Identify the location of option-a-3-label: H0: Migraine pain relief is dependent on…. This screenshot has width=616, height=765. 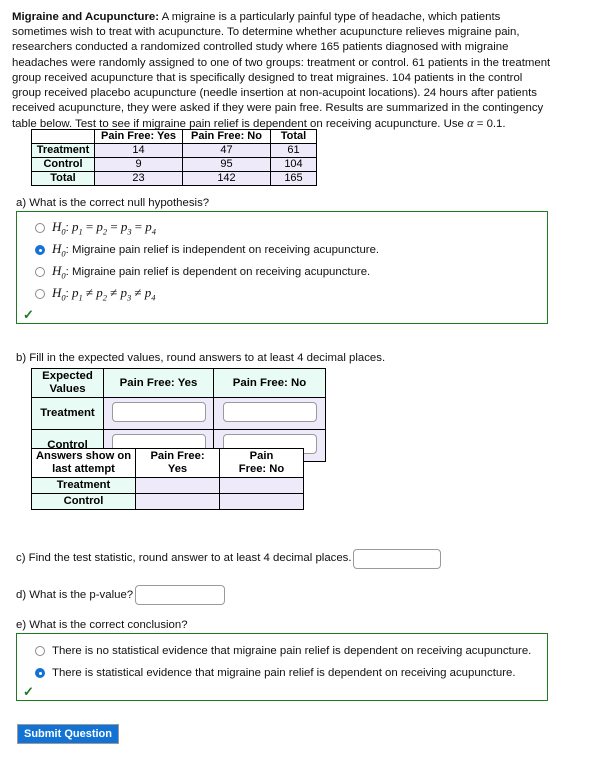
(211, 272).